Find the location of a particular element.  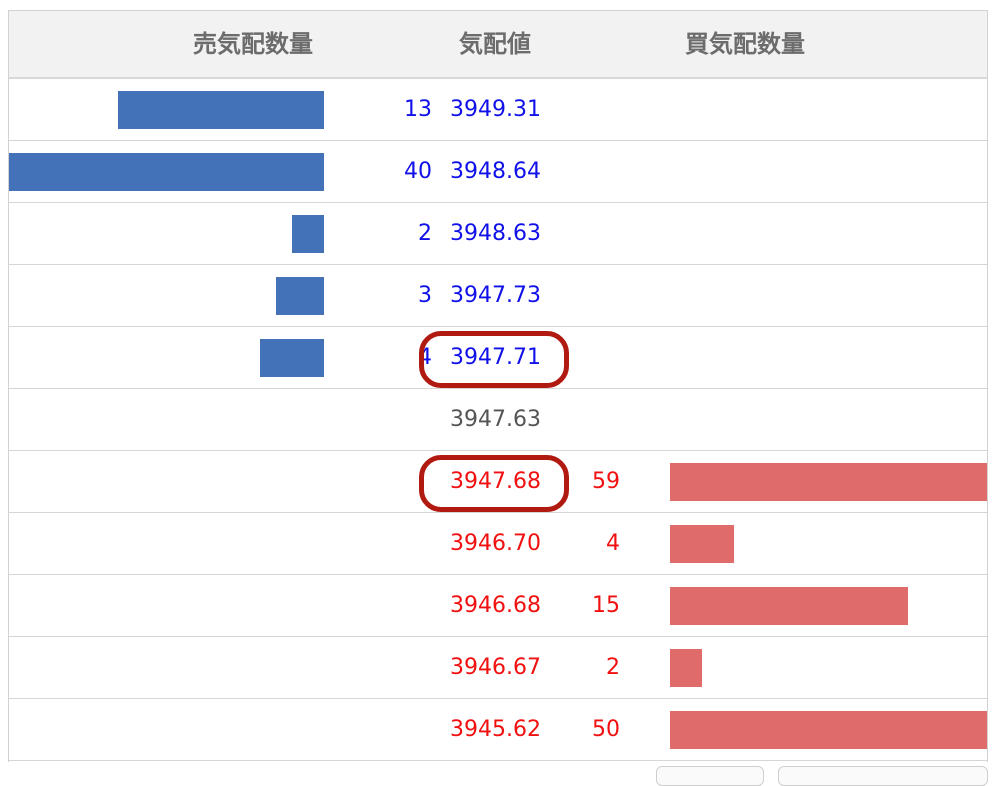

bid-price: 3947.68 is located at coordinates (495, 481).